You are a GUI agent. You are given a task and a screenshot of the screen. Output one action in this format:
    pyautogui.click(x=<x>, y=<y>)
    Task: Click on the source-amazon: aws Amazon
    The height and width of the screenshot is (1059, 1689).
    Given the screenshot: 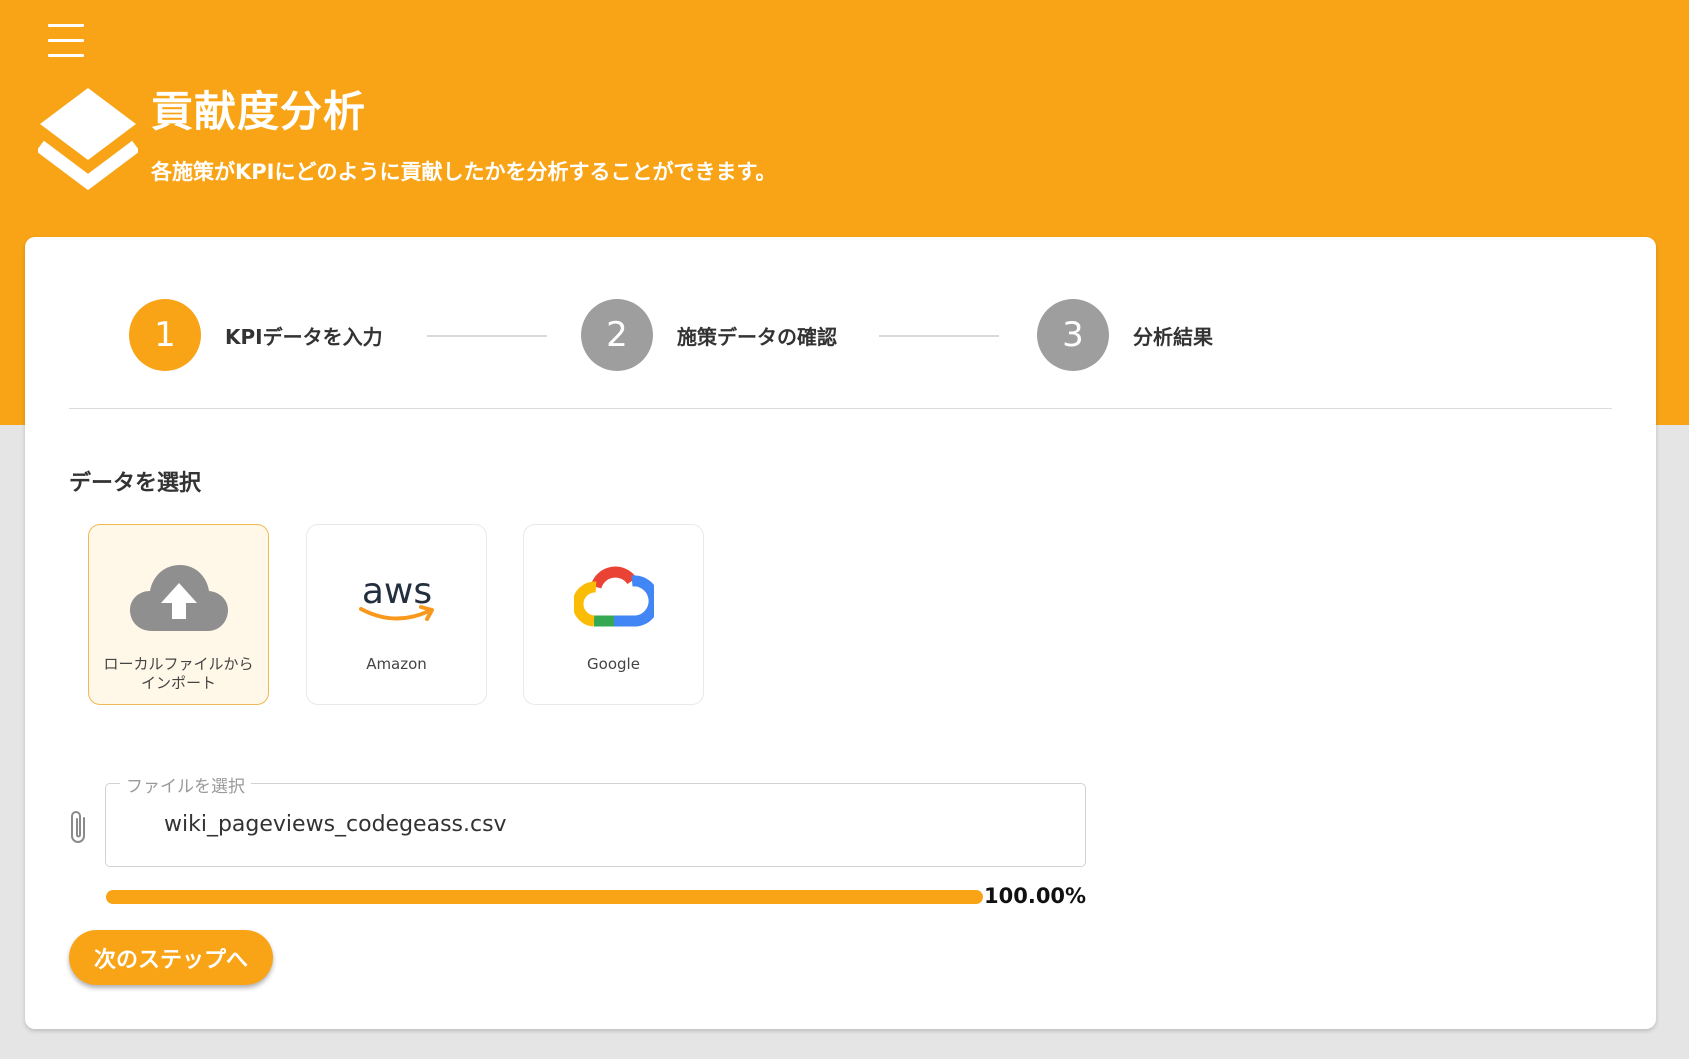 What is the action you would take?
    pyautogui.click(x=396, y=614)
    